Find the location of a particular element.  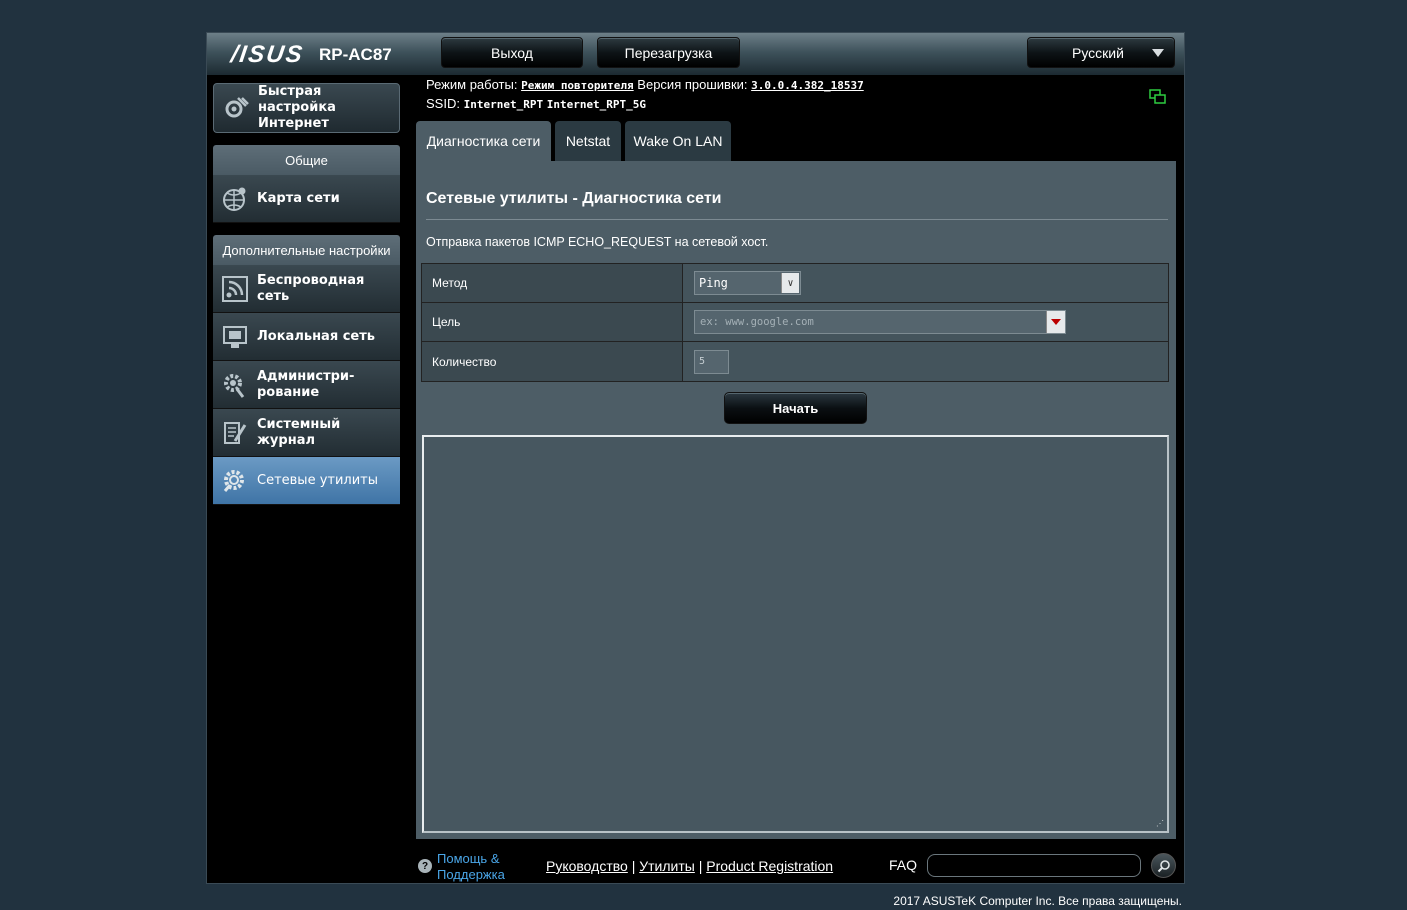

tab-wake-on-lan: Wake On LAN is located at coordinates (678, 141).